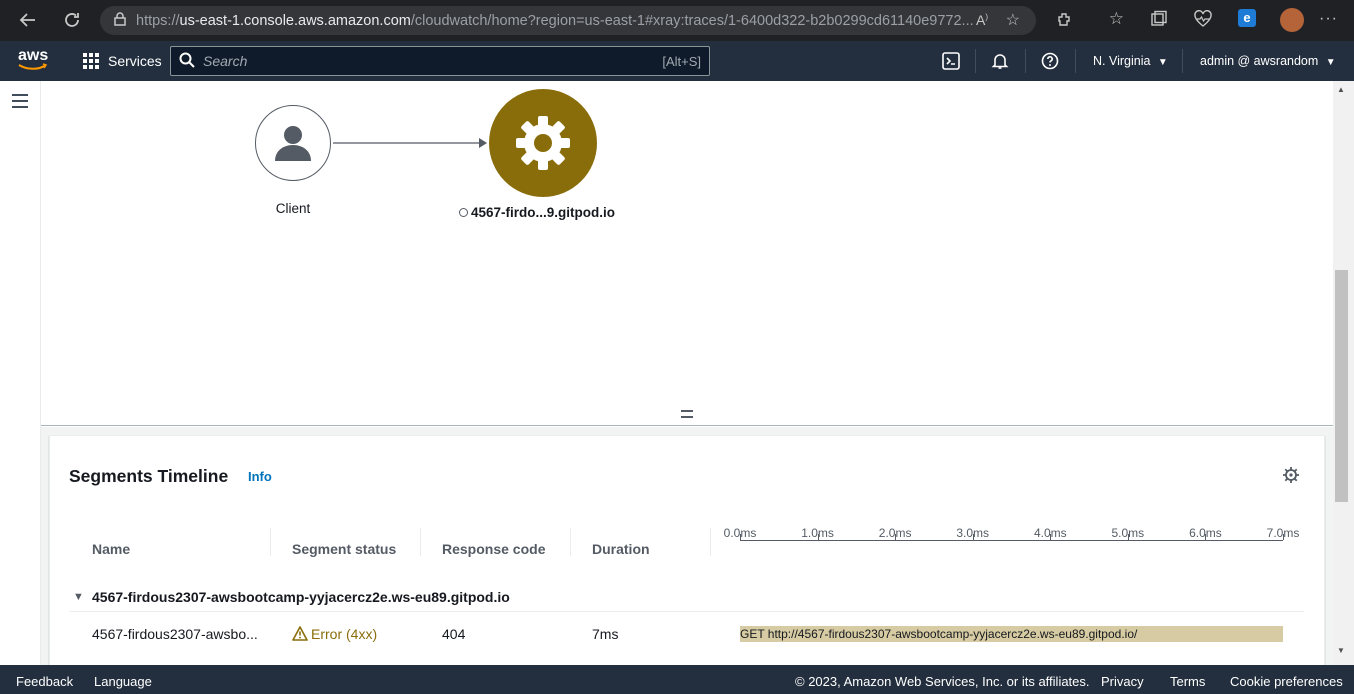 Image resolution: width=1354 pixels, height=694 pixels. What do you see at coordinates (1187, 681) in the screenshot?
I see `terms-link: Terms` at bounding box center [1187, 681].